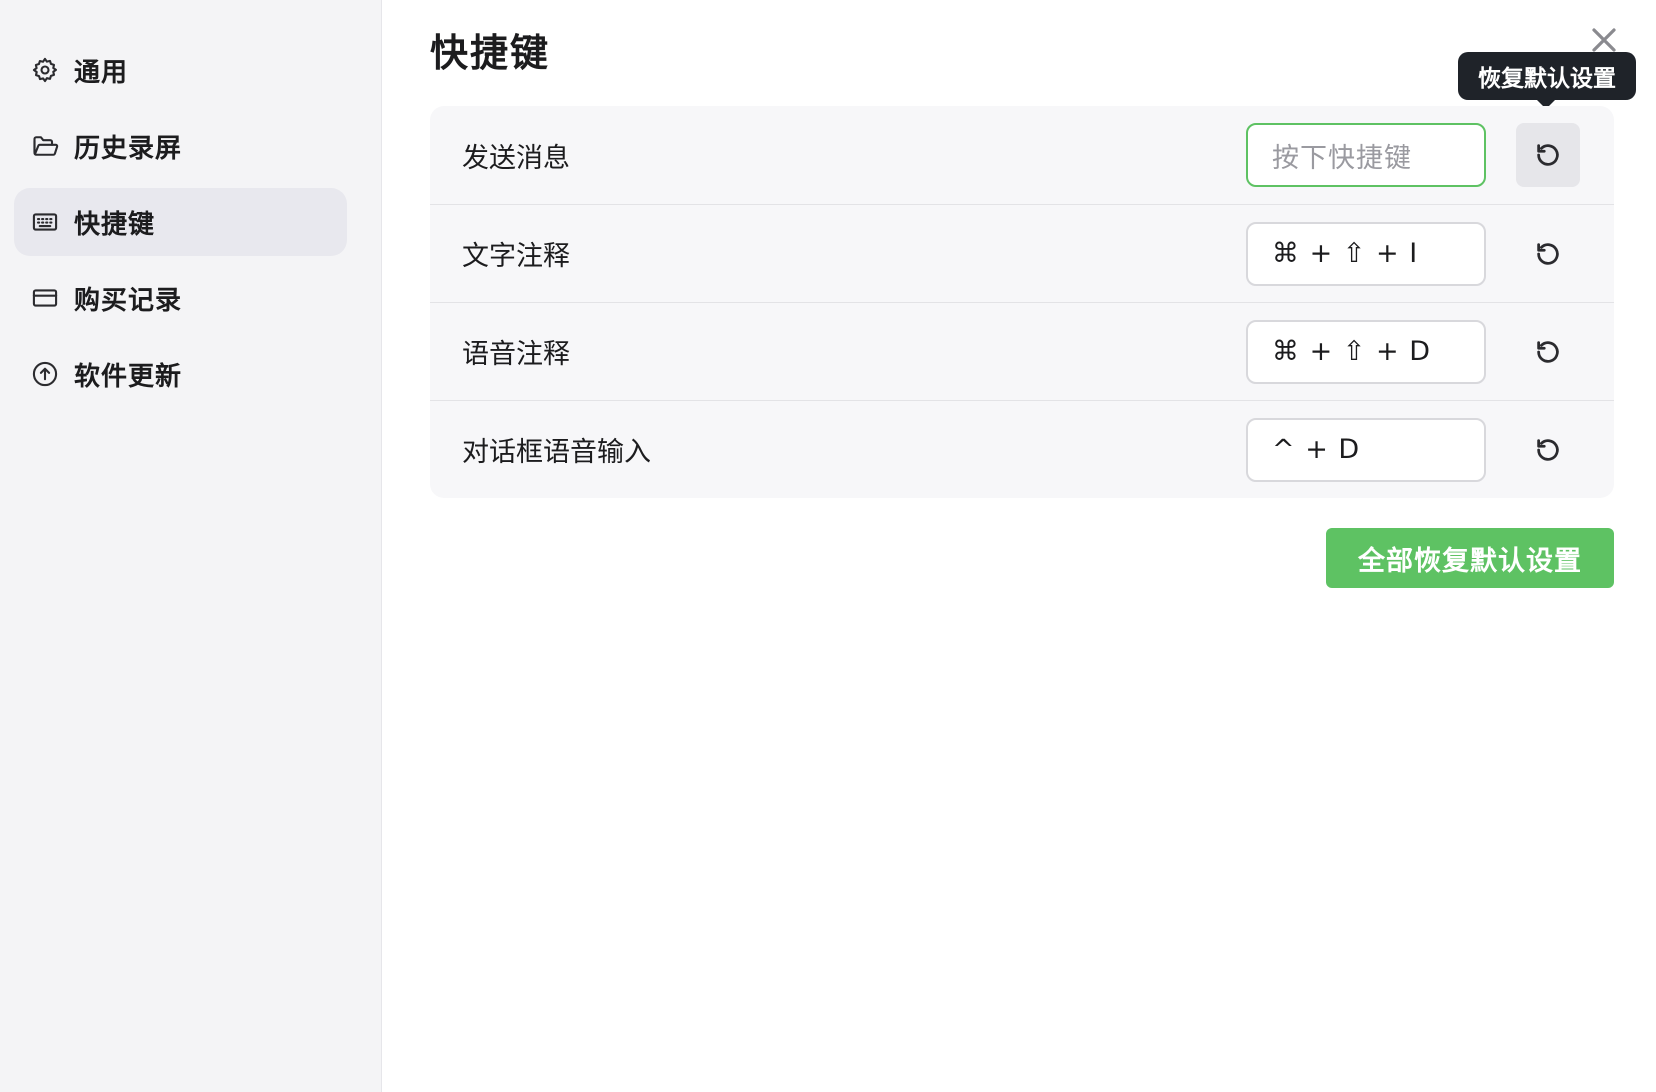 The width and height of the screenshot is (1656, 1092). I want to click on gear-icon, so click(45, 70).